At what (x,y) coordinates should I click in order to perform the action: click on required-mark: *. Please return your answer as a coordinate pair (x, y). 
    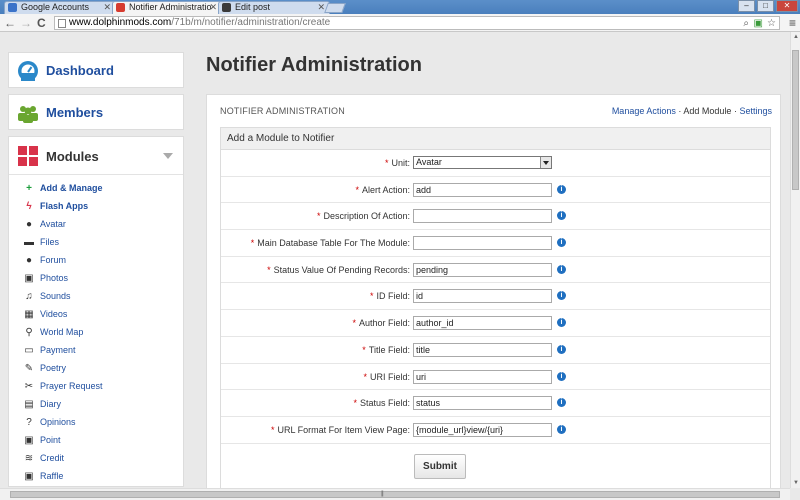
    Looking at the image, I should click on (371, 296).